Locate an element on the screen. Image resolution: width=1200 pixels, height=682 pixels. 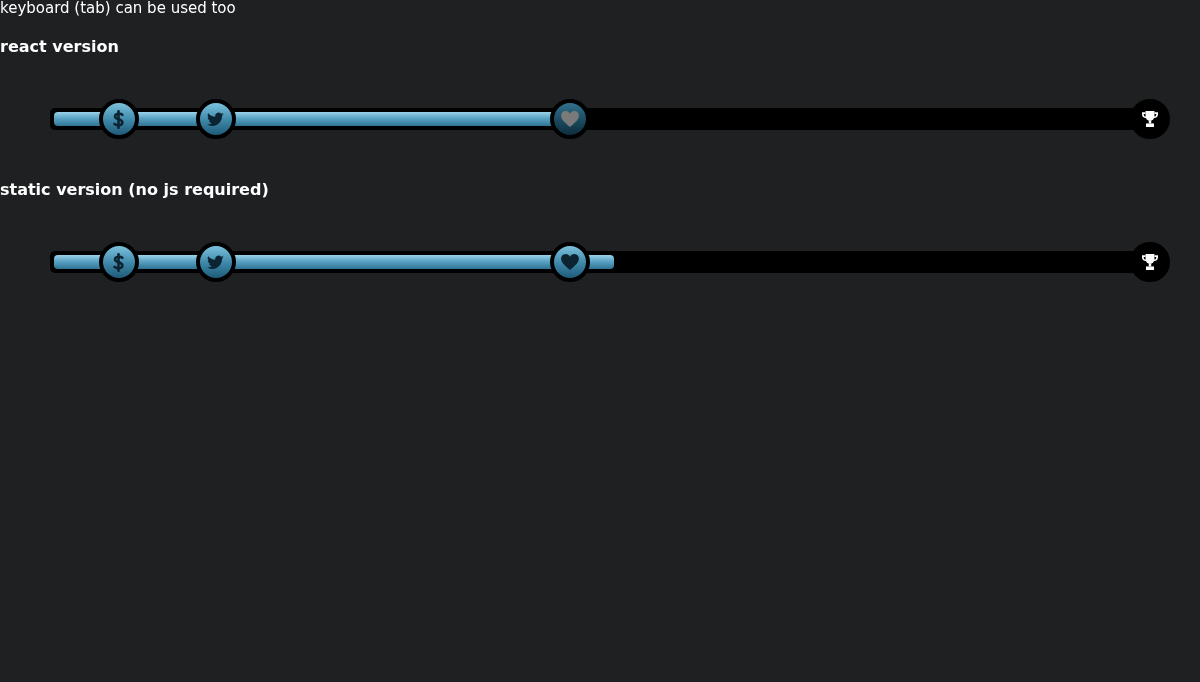
section-heading: react version is located at coordinates (59, 47).